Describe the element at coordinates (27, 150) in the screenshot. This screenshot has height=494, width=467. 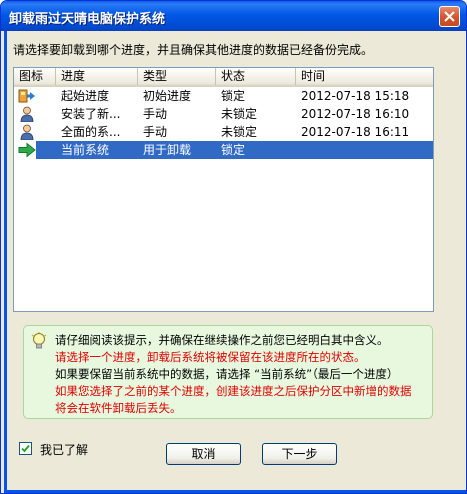
I see `green-arrow-icon` at that location.